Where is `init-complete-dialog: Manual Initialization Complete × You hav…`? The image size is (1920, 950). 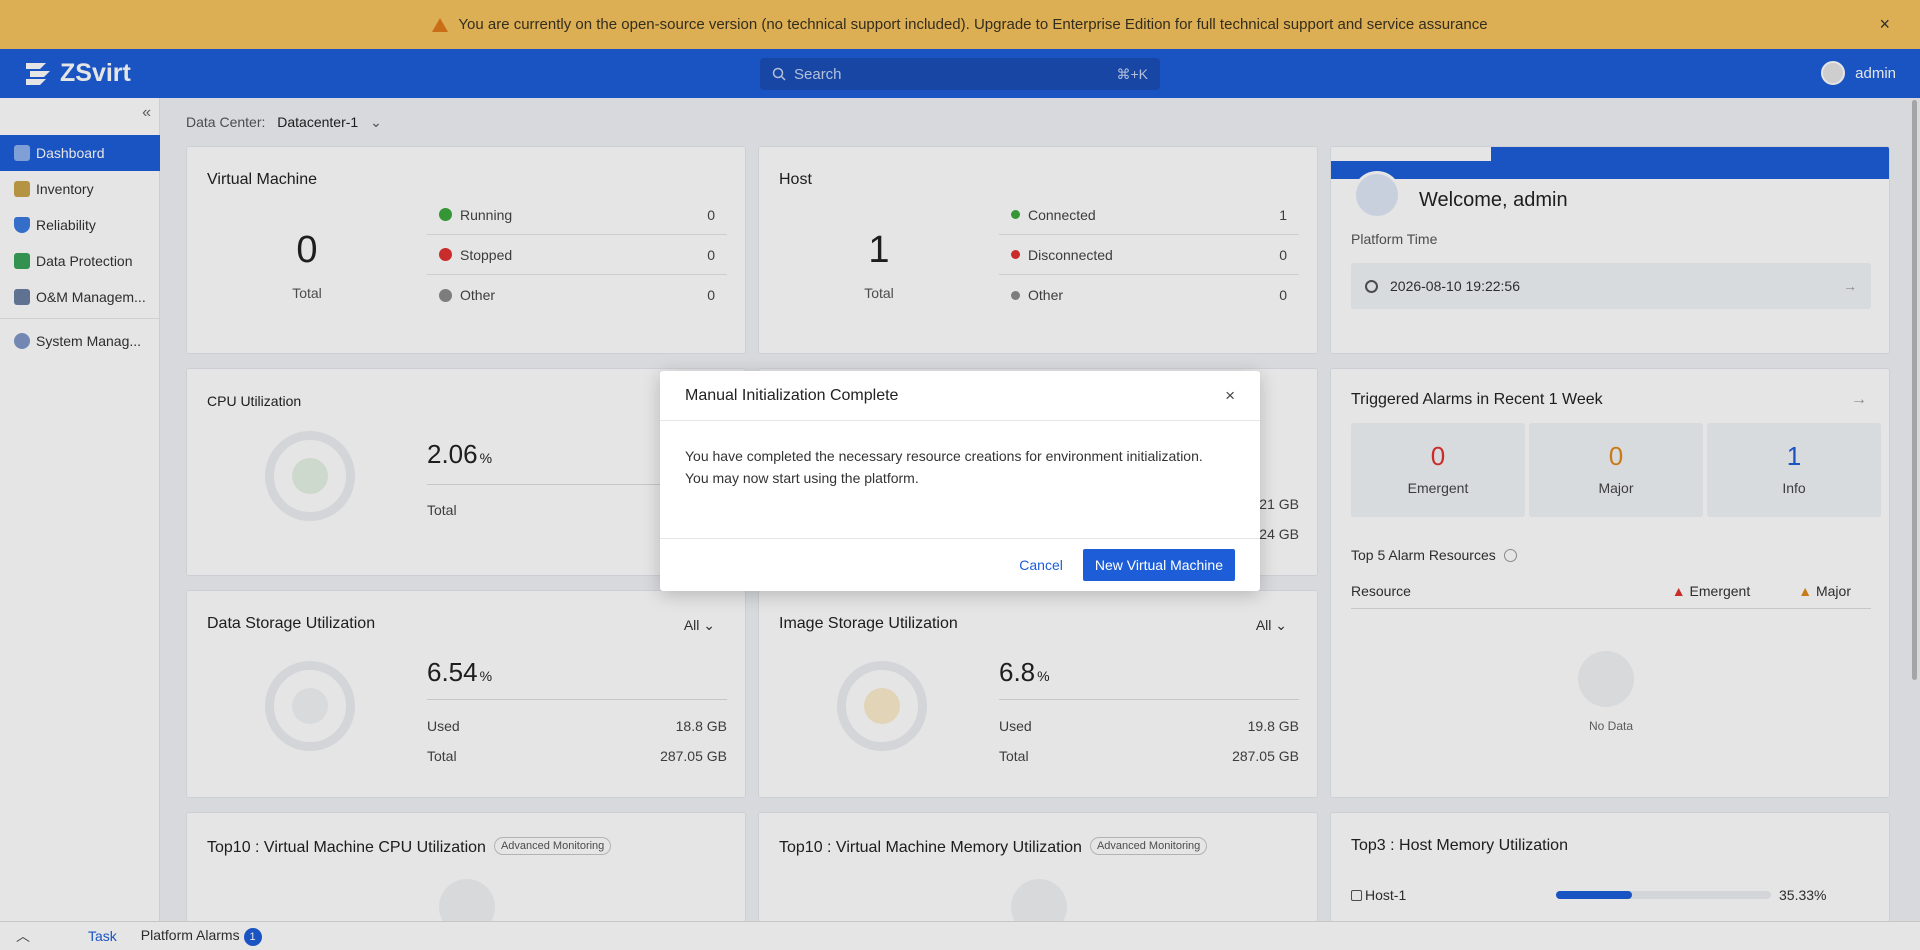
init-complete-dialog: Manual Initialization Complete × You hav… is located at coordinates (960, 481).